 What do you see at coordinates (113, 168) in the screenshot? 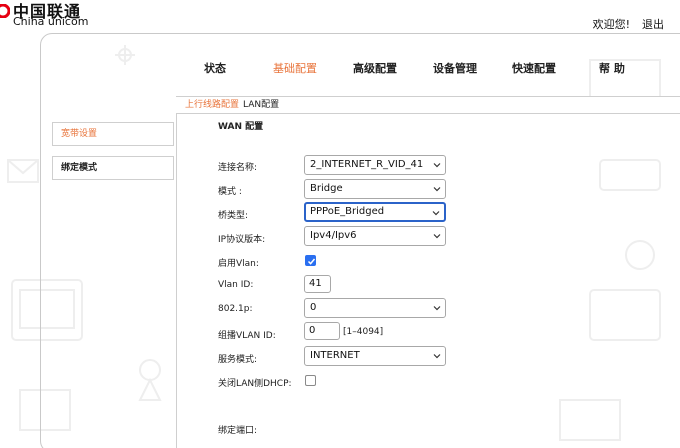
I see `sidebar-item-binding-mode: 绑定模式` at bounding box center [113, 168].